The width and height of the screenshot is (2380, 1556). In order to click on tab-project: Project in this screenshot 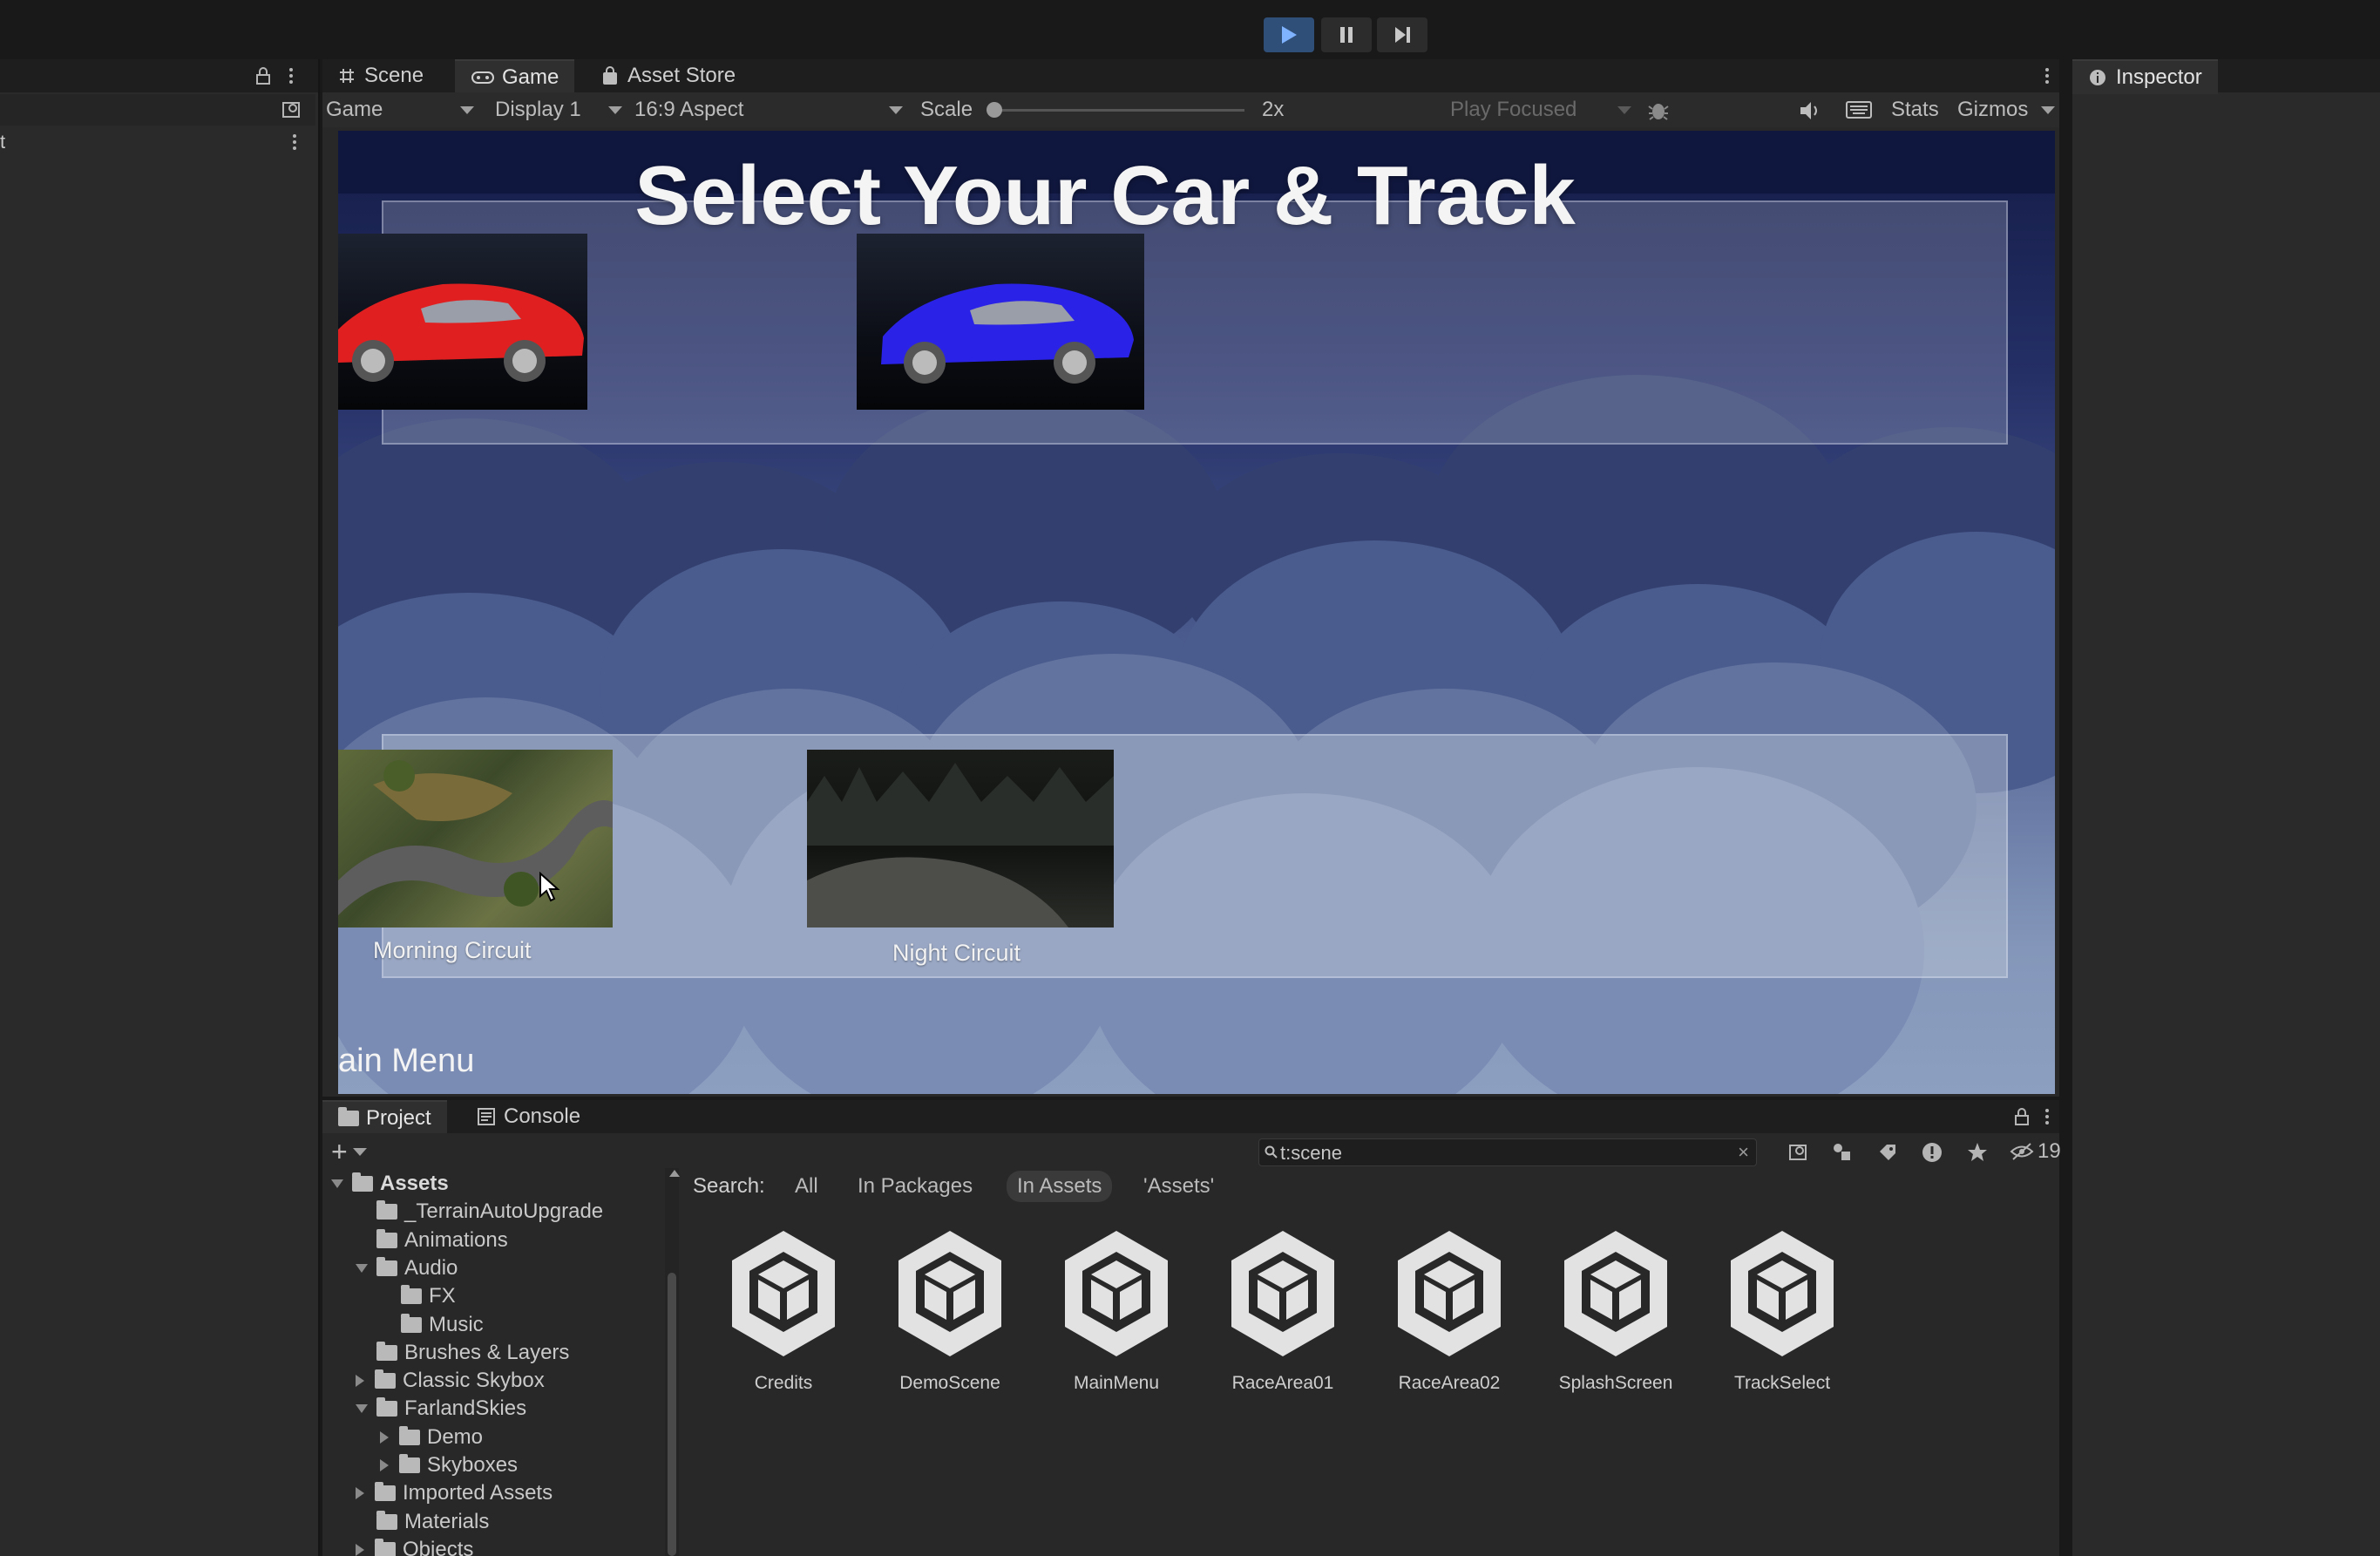, I will do `click(384, 1117)`.